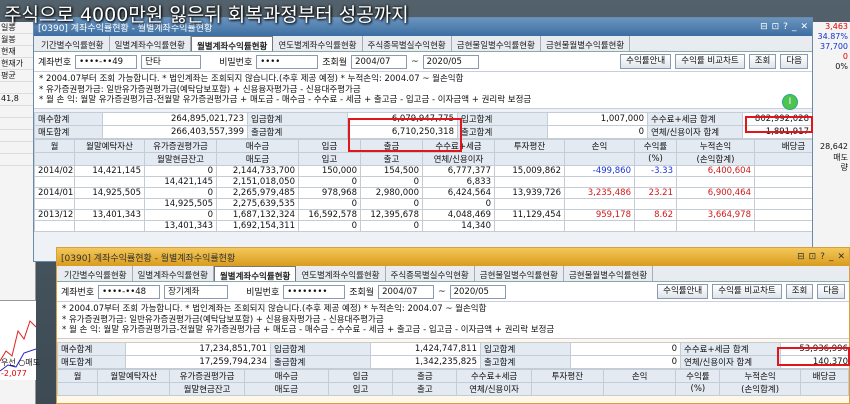 This screenshot has width=850, height=404. Describe the element at coordinates (314, 291) in the screenshot. I see `password-input: ••••••••` at that location.